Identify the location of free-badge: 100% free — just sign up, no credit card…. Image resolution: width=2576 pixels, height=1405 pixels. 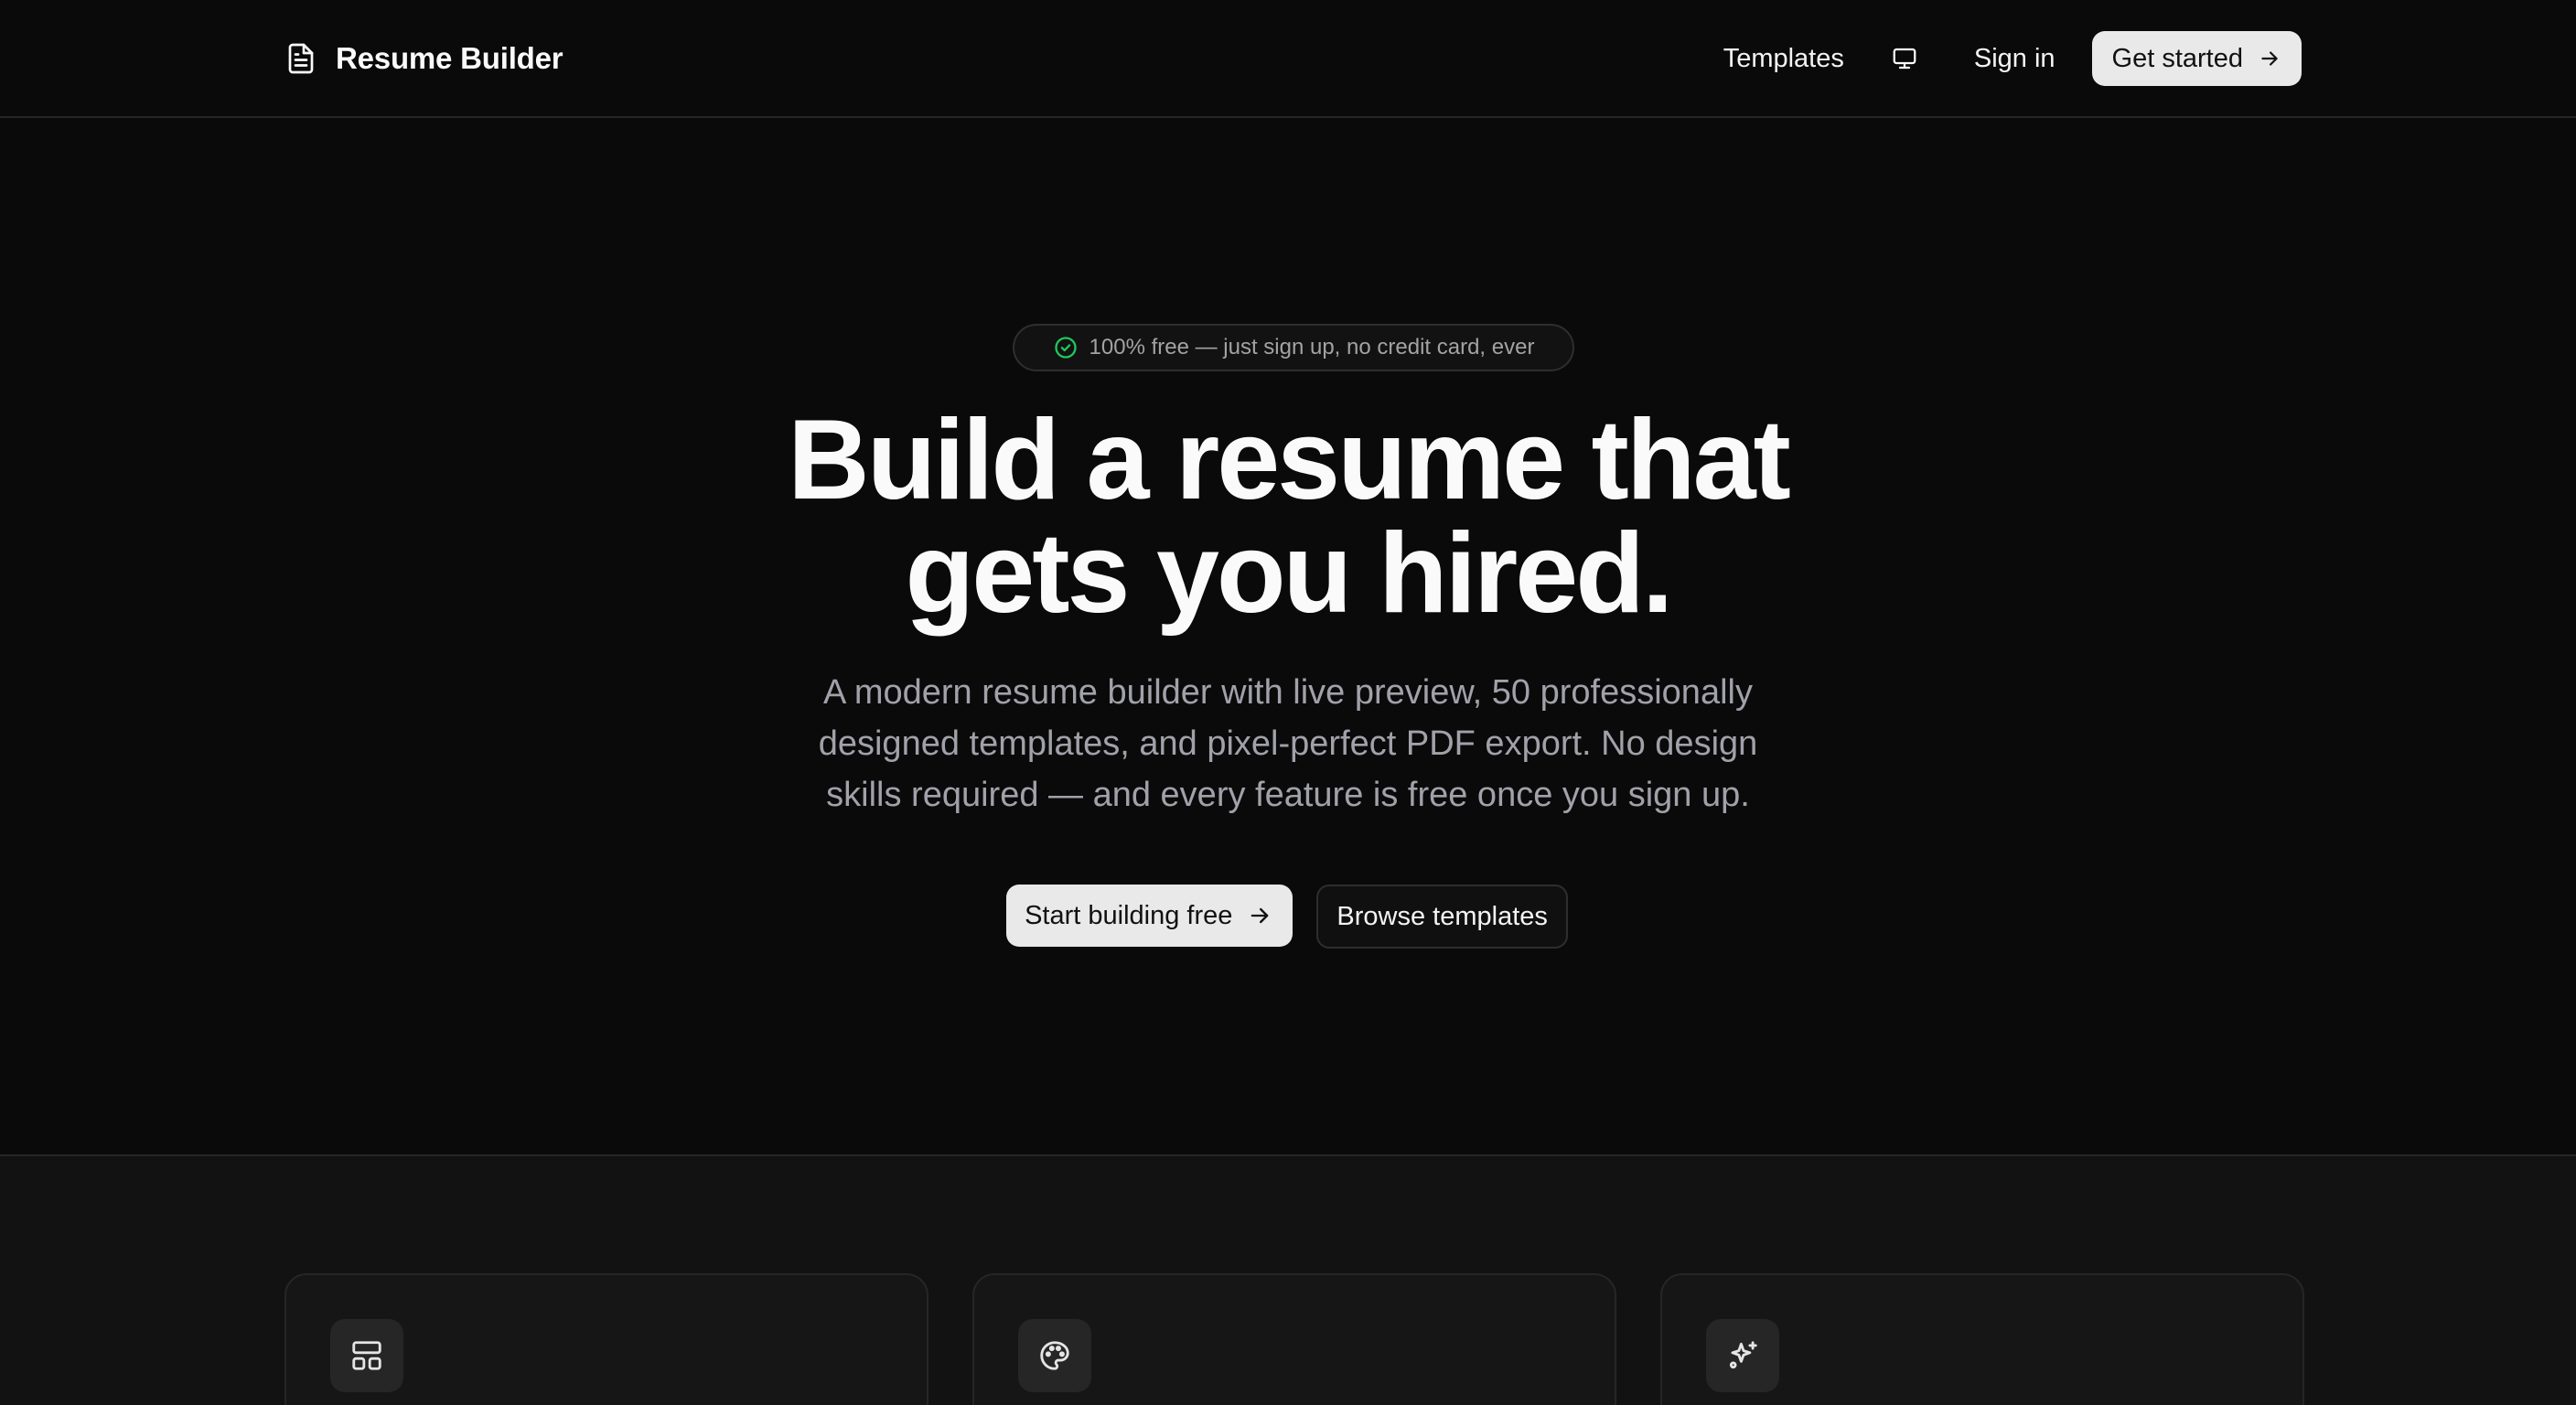
(1294, 347).